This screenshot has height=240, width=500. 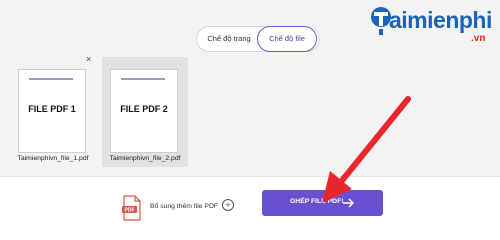 I want to click on file-name: Taimienphivn_file_2.pdf, so click(x=145, y=158).